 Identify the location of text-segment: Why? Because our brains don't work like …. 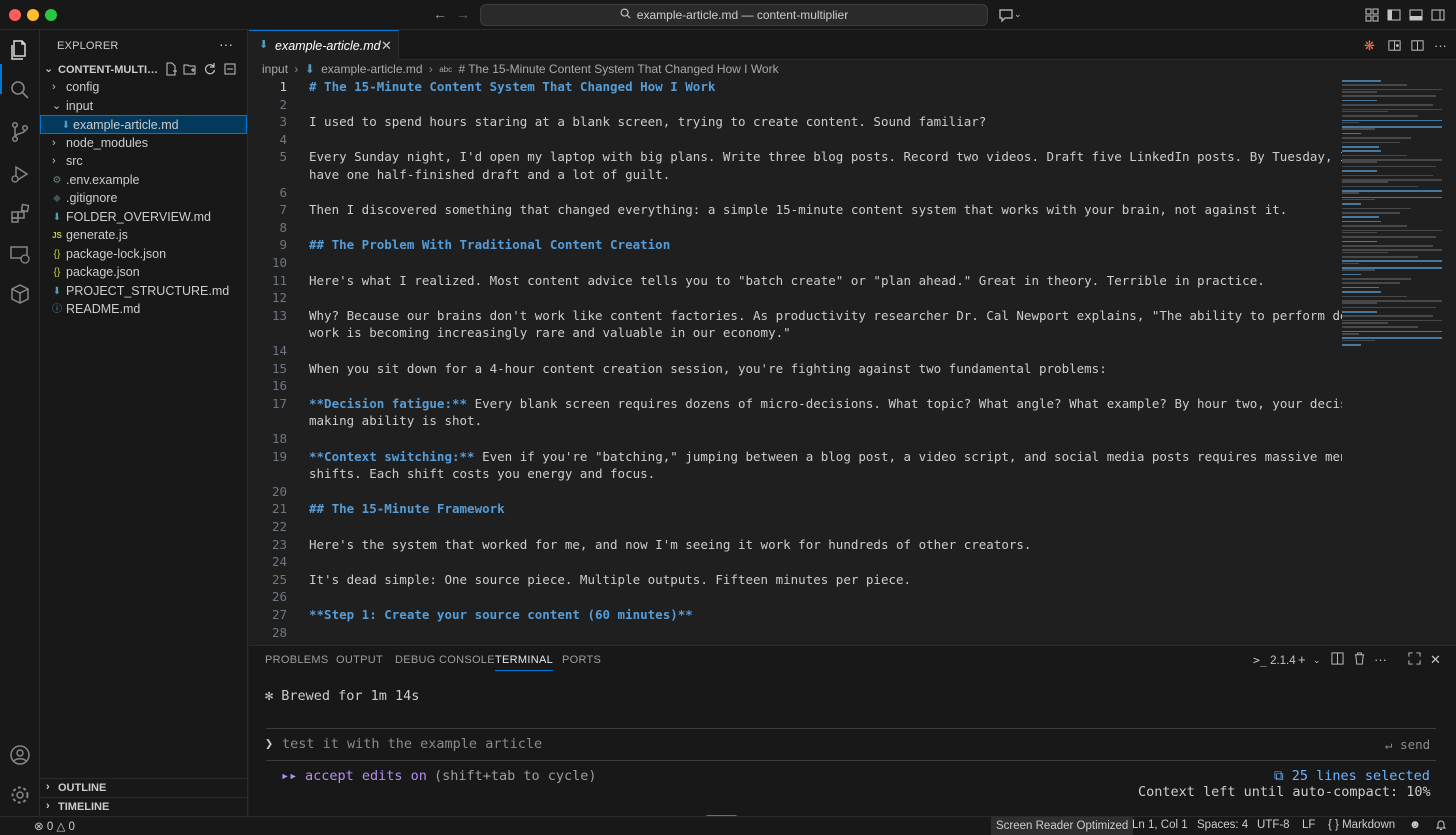
(825, 315).